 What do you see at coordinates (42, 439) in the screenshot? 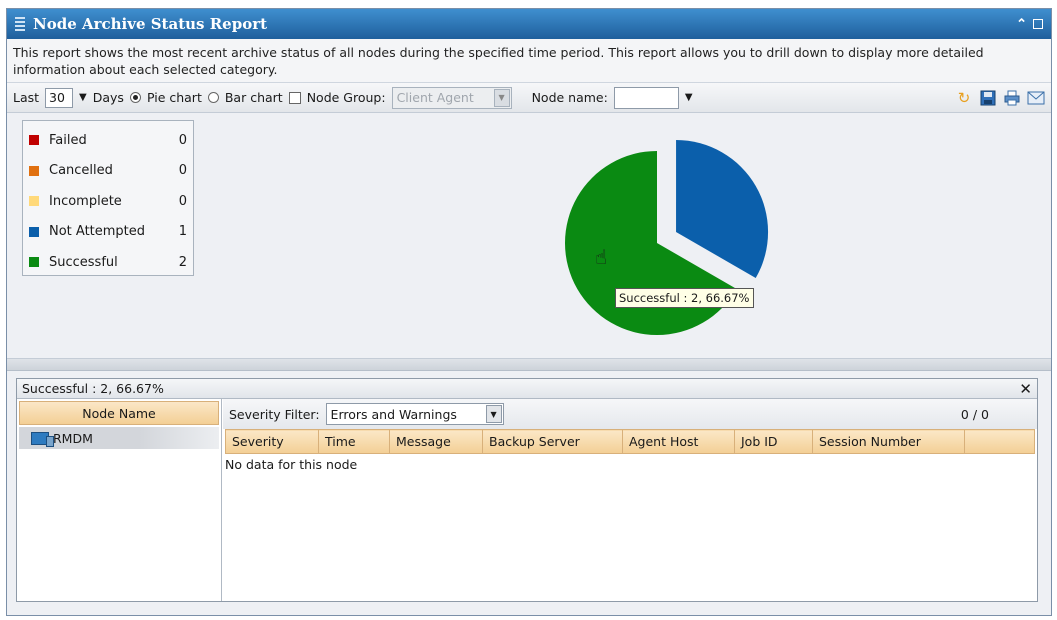
I see `computer-node-icon` at bounding box center [42, 439].